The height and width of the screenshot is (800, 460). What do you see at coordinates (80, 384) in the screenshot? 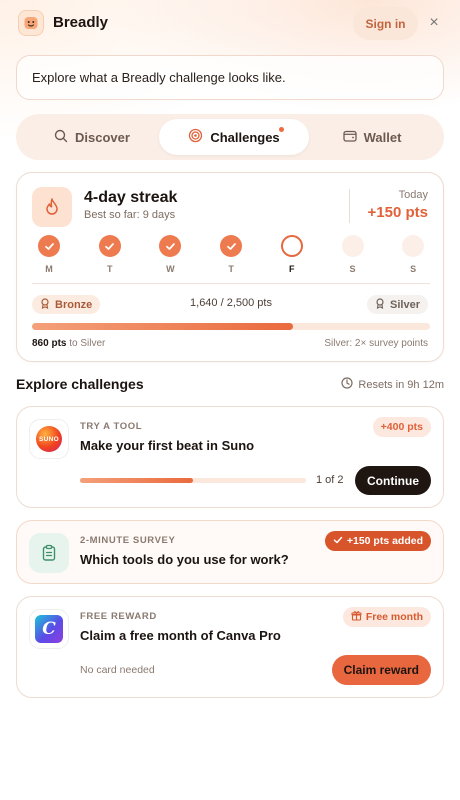
I see `section-title: Explore challenges` at bounding box center [80, 384].